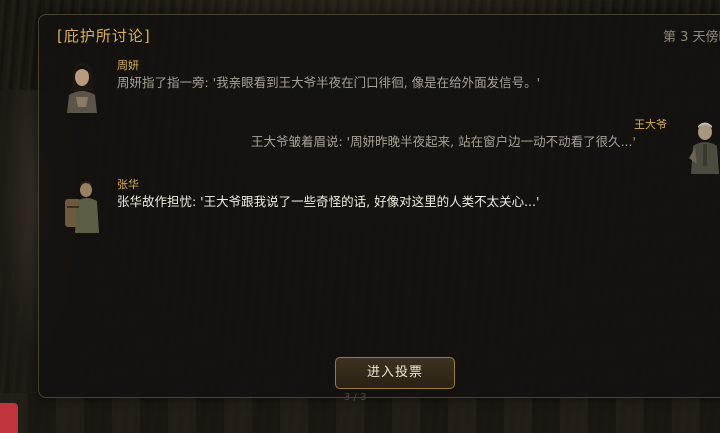 The width and height of the screenshot is (720, 433). What do you see at coordinates (82, 88) in the screenshot?
I see `woman-portrait-icon` at bounding box center [82, 88].